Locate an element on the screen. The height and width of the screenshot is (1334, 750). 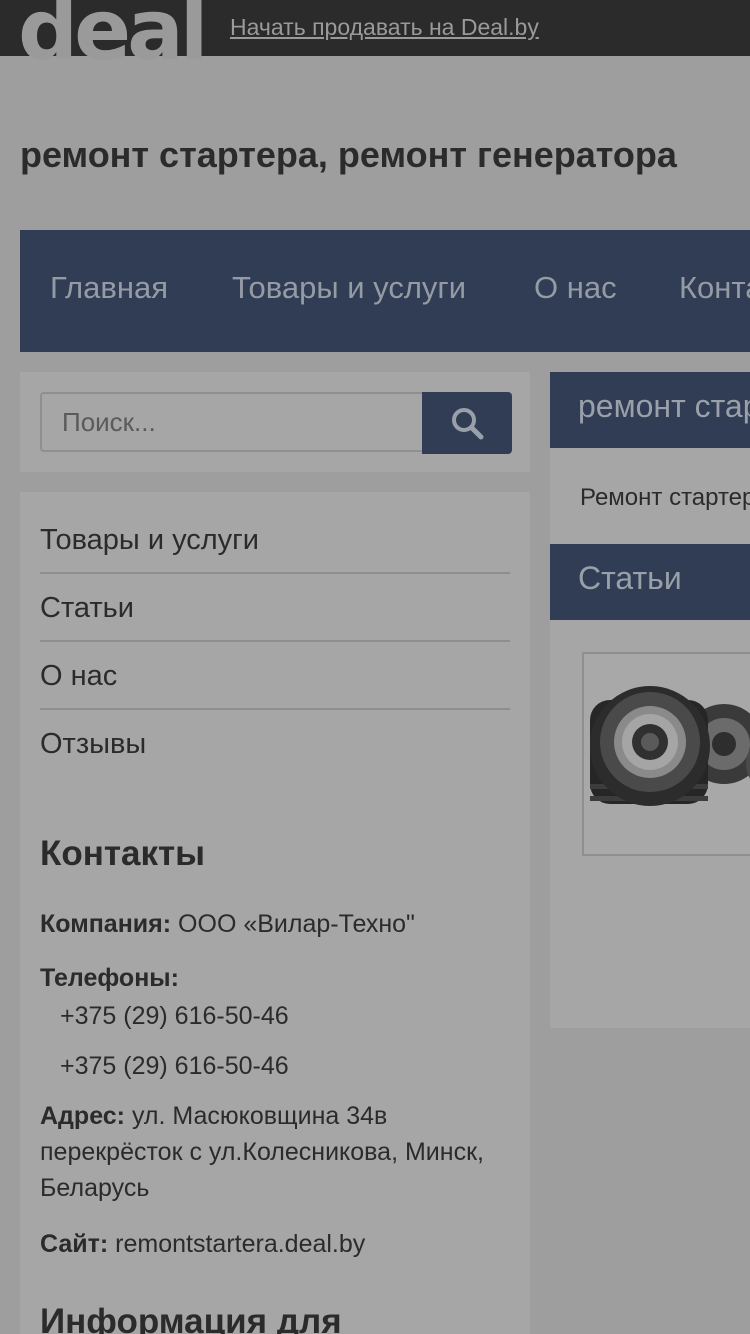
sidebar-menu: Товары и услуги Статьи О нас Отзывы is located at coordinates (275, 642).